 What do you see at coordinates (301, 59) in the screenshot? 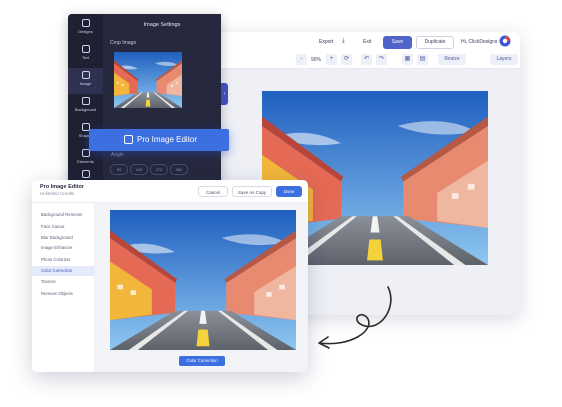
I see `zoom-out-button: -` at bounding box center [301, 59].